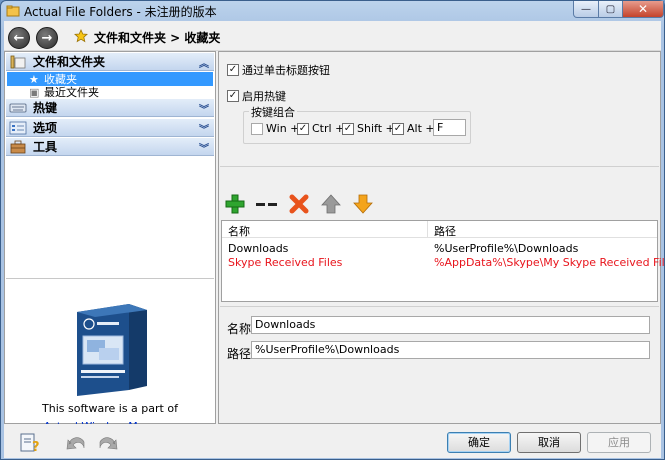 This screenshot has height=460, width=665. What do you see at coordinates (449, 127) in the screenshot?
I see `hotkey-key-input: F` at bounding box center [449, 127].